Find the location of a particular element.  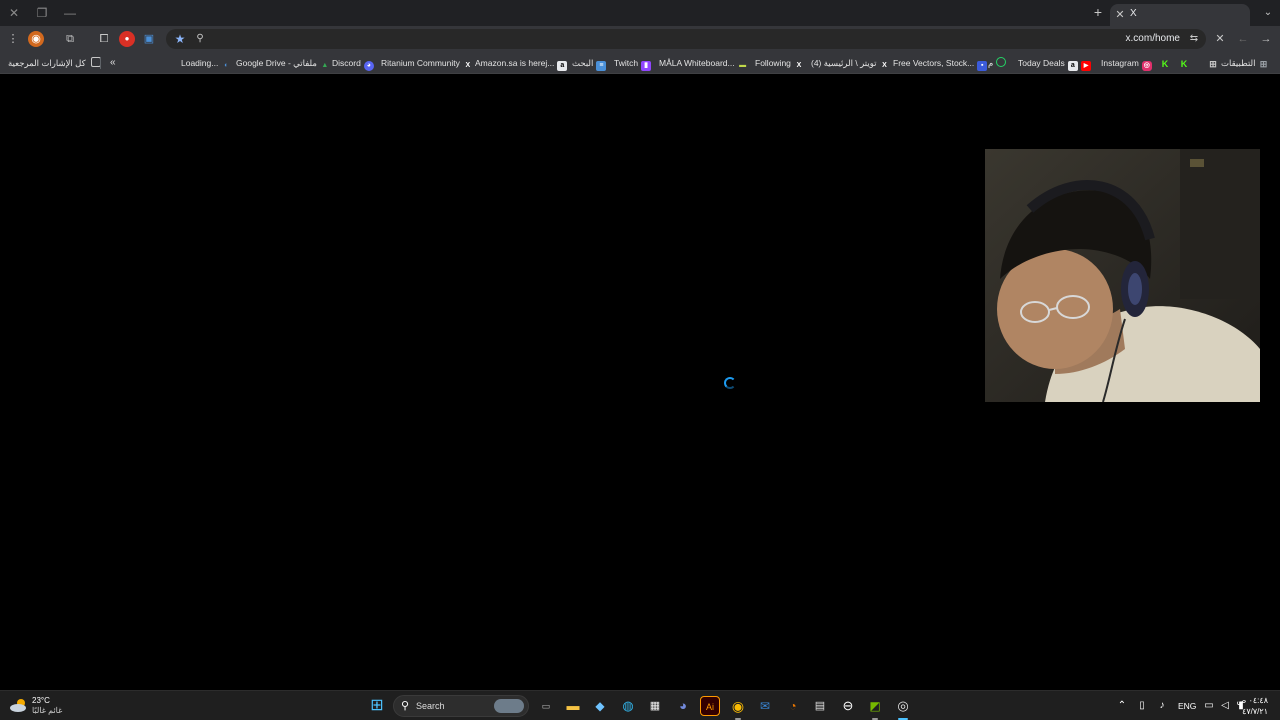

bookmark-label: Today Deals is located at coordinates (1041, 63).